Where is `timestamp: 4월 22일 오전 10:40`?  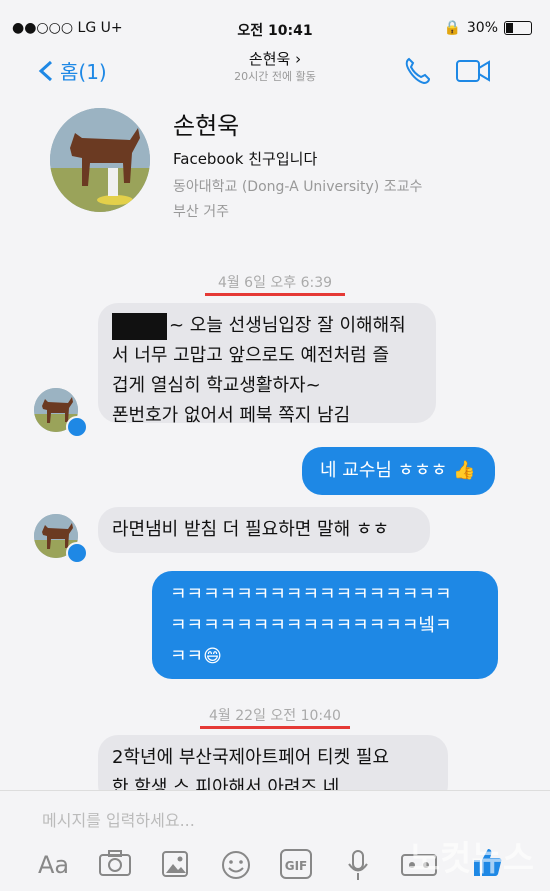
timestamp: 4월 22일 오전 10:40 is located at coordinates (275, 717).